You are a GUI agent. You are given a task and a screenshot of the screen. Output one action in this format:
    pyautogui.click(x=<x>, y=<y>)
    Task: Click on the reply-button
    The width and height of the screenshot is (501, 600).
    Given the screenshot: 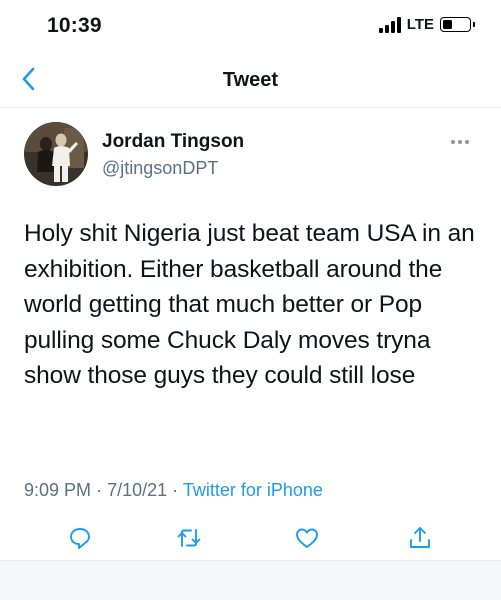 What is the action you would take?
    pyautogui.click(x=80, y=538)
    